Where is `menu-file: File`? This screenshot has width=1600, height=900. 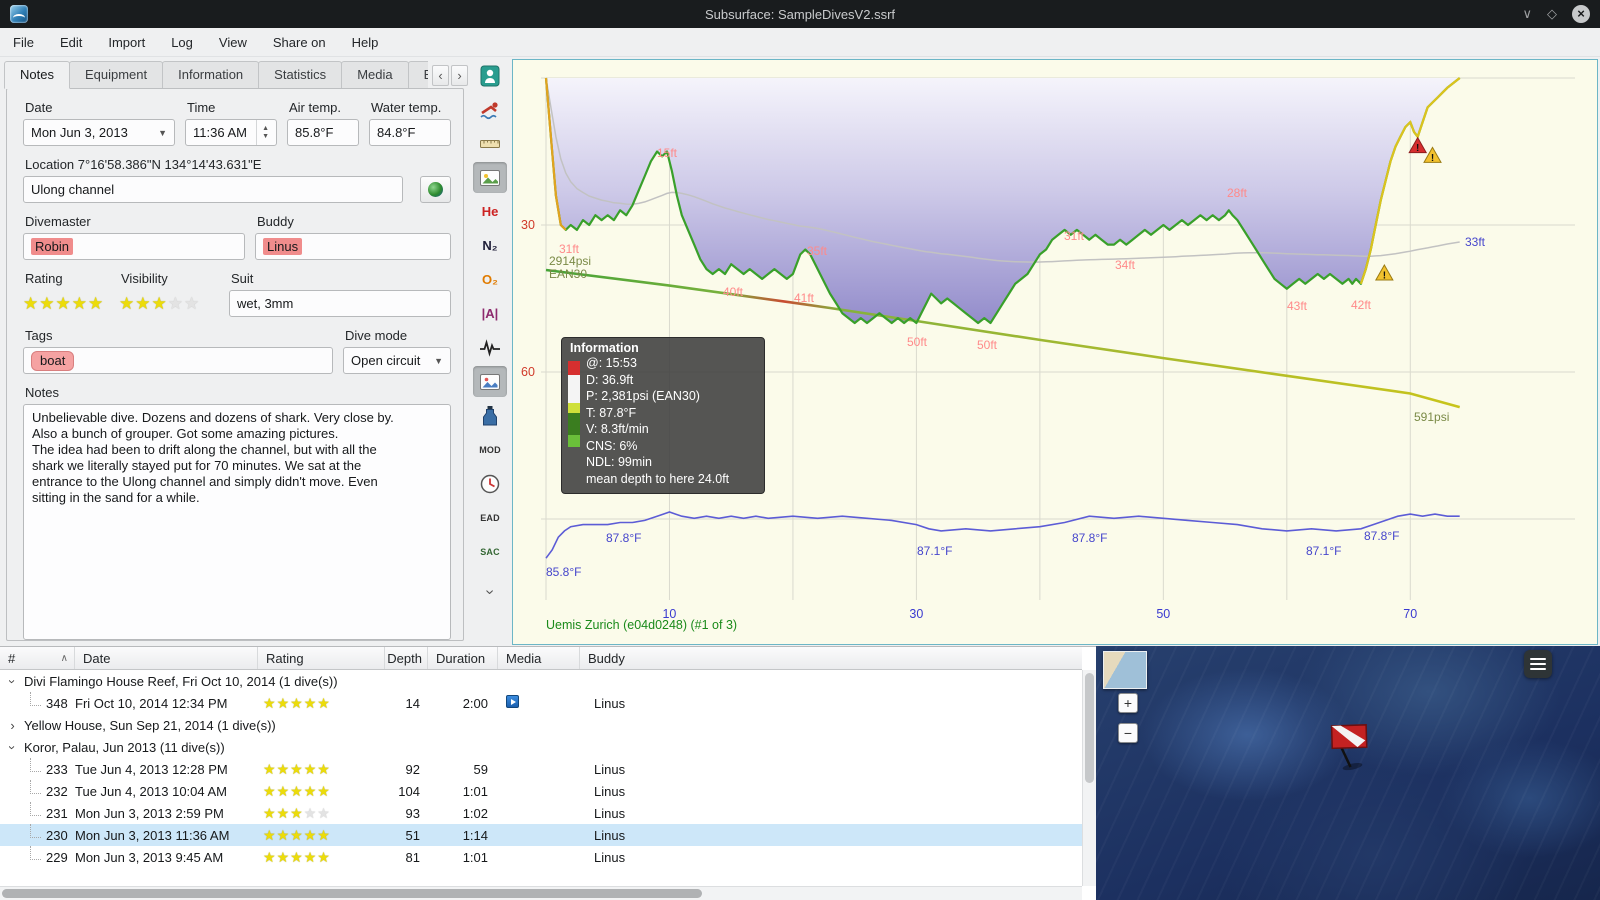 menu-file: File is located at coordinates (23, 42).